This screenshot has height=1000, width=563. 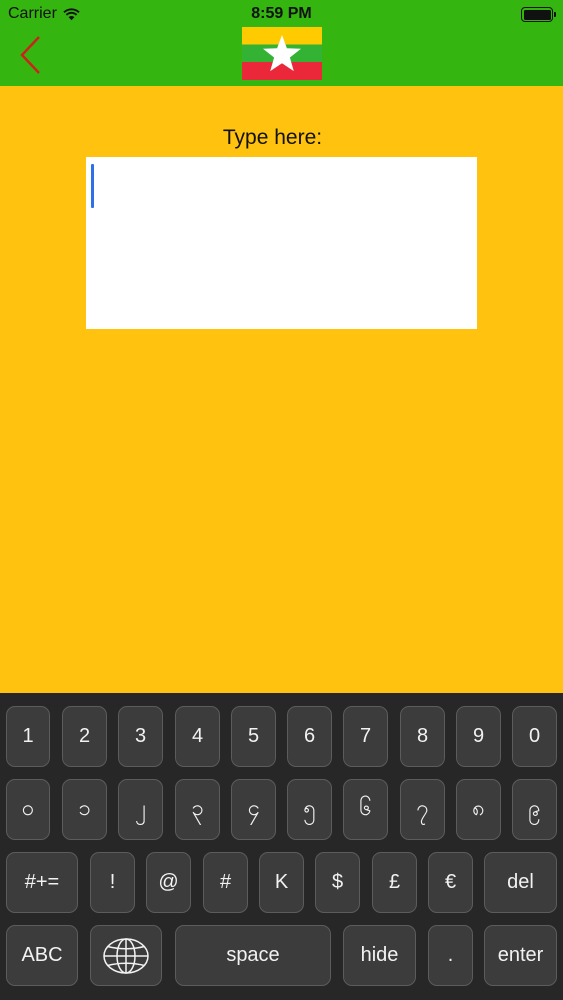 What do you see at coordinates (272, 137) in the screenshot?
I see `prompt-label: Type here:` at bounding box center [272, 137].